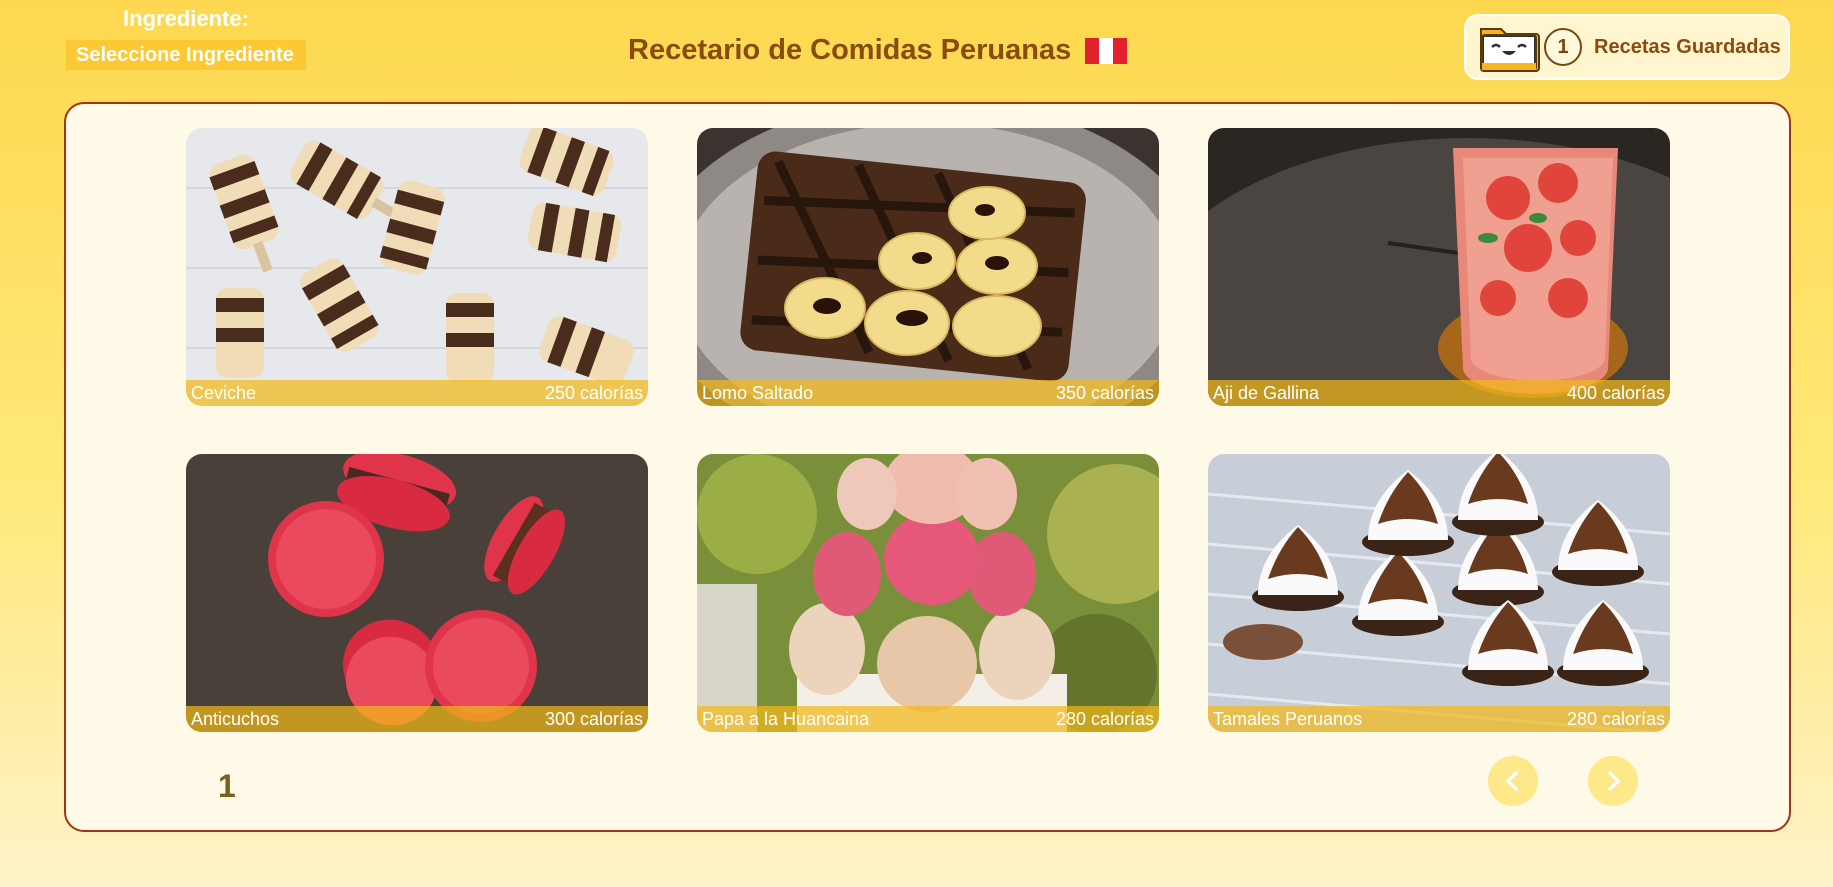  Describe the element at coordinates (186, 55) in the screenshot. I see `ingredient-select: Seleccione Ingrediente` at that location.